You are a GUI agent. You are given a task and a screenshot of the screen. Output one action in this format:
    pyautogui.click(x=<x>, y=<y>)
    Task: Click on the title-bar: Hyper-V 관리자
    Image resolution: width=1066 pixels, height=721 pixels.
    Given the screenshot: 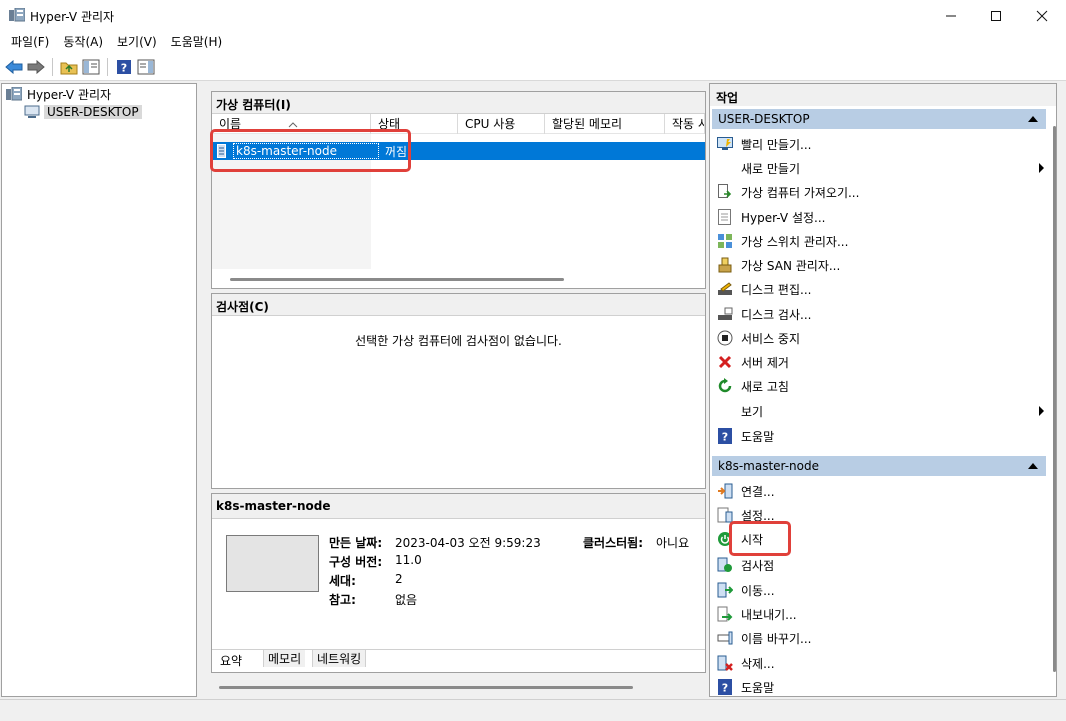 What is the action you would take?
    pyautogui.click(x=533, y=15)
    